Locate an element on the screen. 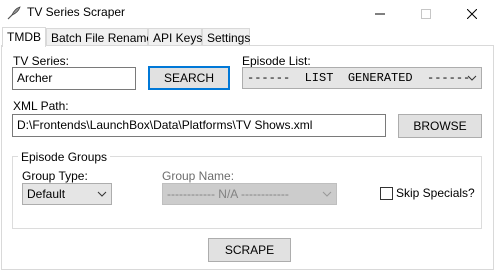 The height and width of the screenshot is (271, 495). group-name-dropdown: ------------ N/A ------------ is located at coordinates (249, 194).